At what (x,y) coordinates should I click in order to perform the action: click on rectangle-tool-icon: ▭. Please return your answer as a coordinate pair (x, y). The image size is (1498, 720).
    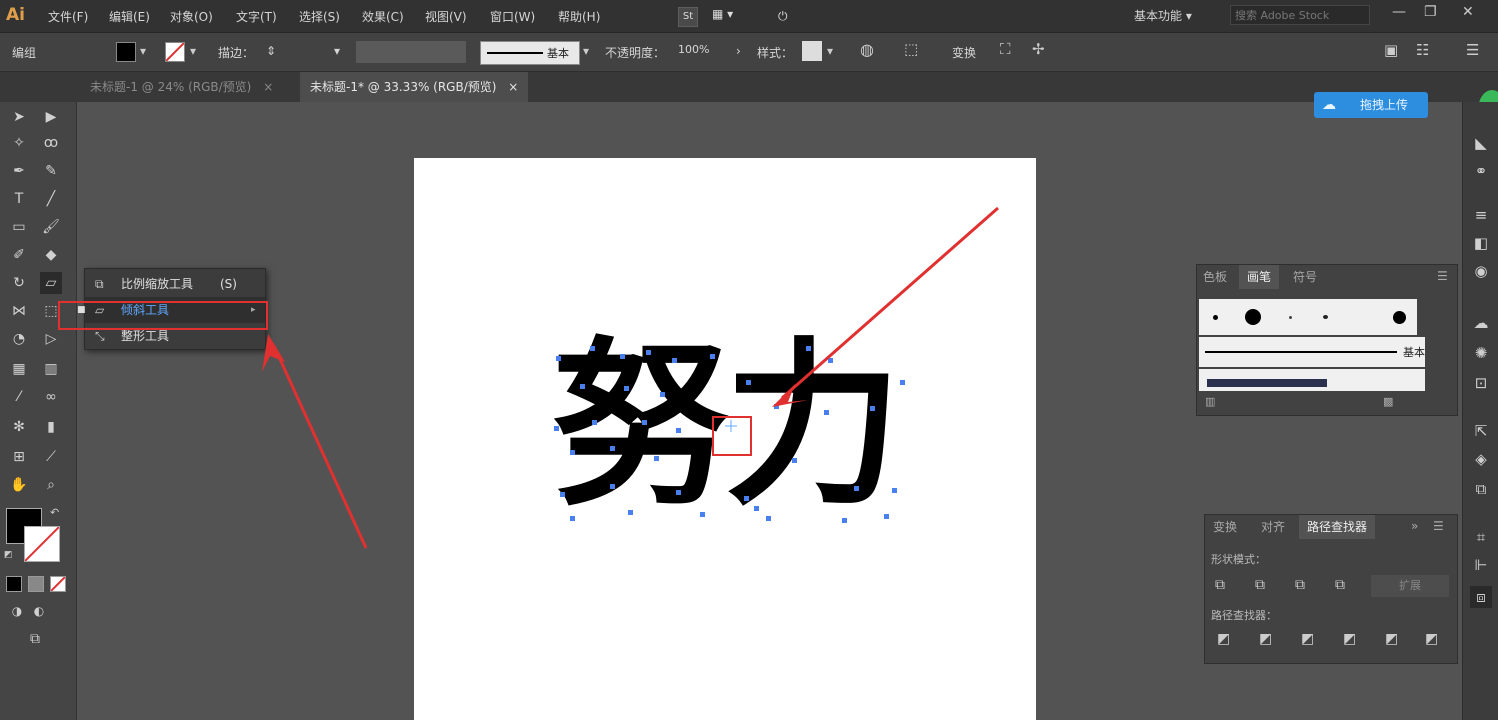
    Looking at the image, I should click on (19, 227).